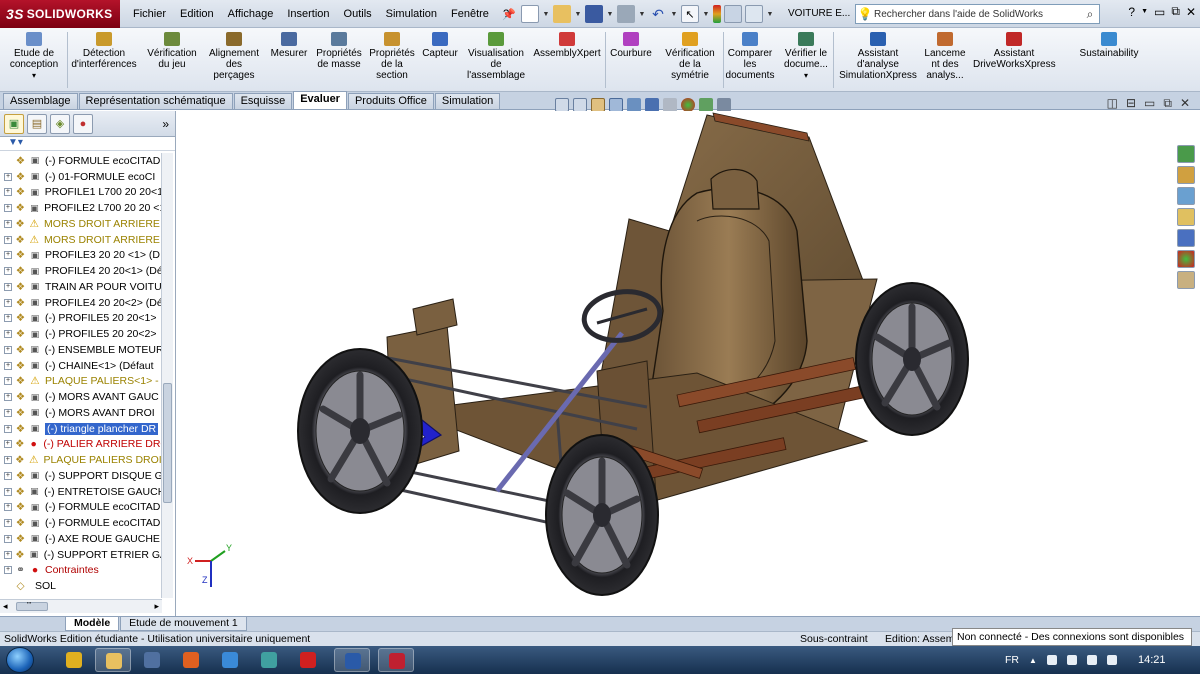 The width and height of the screenshot is (1200, 674). What do you see at coordinates (690, 14) in the screenshot?
I see `select-arrow-icon: ↖` at bounding box center [690, 14].